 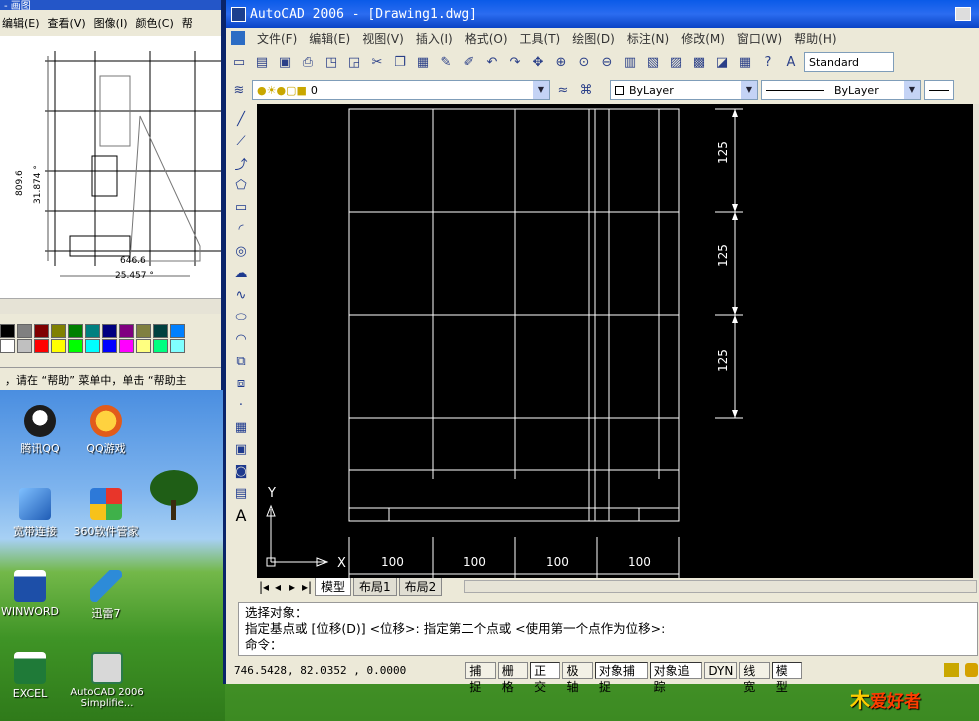 I want to click on dyn-toggle: DYN, so click(x=721, y=670).